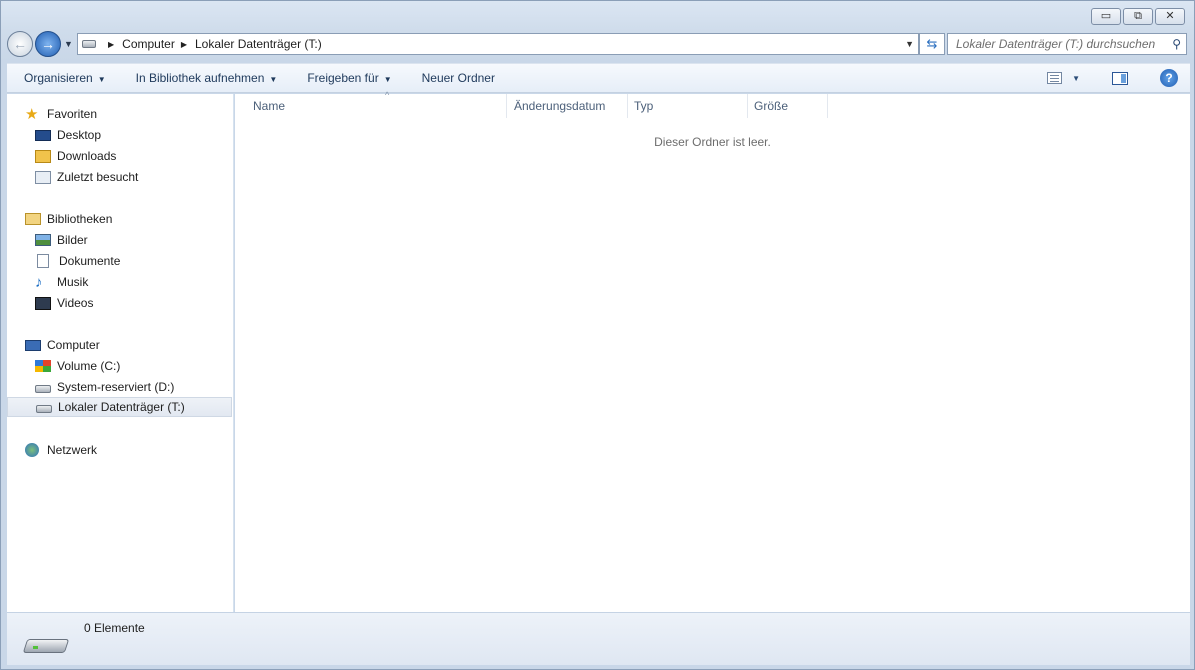 This screenshot has height=670, width=1195. I want to click on nav-item-local-disk-t: Lokaler Datenträger (T:), so click(119, 407).